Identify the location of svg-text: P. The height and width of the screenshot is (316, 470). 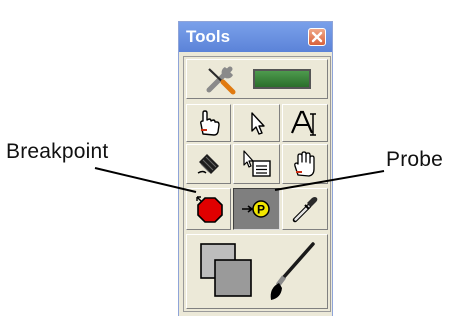
(260, 210).